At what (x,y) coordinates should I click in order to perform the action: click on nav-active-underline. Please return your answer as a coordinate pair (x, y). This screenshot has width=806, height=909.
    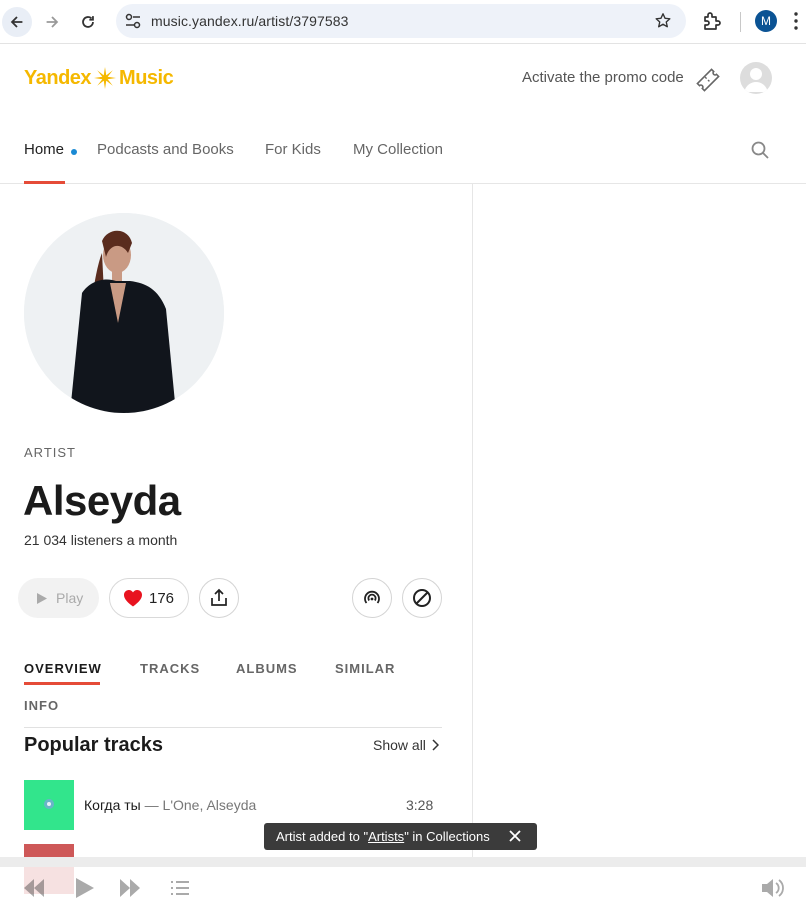
    Looking at the image, I should click on (44, 182).